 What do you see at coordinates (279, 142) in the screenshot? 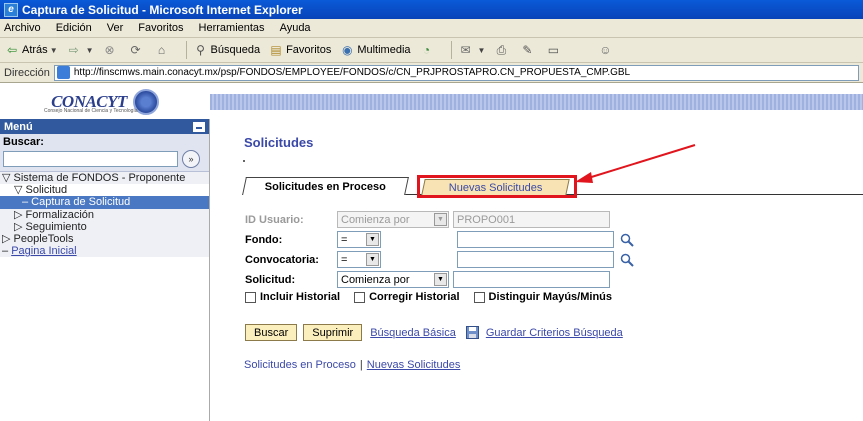
I see `page-title: Solicitudes` at bounding box center [279, 142].